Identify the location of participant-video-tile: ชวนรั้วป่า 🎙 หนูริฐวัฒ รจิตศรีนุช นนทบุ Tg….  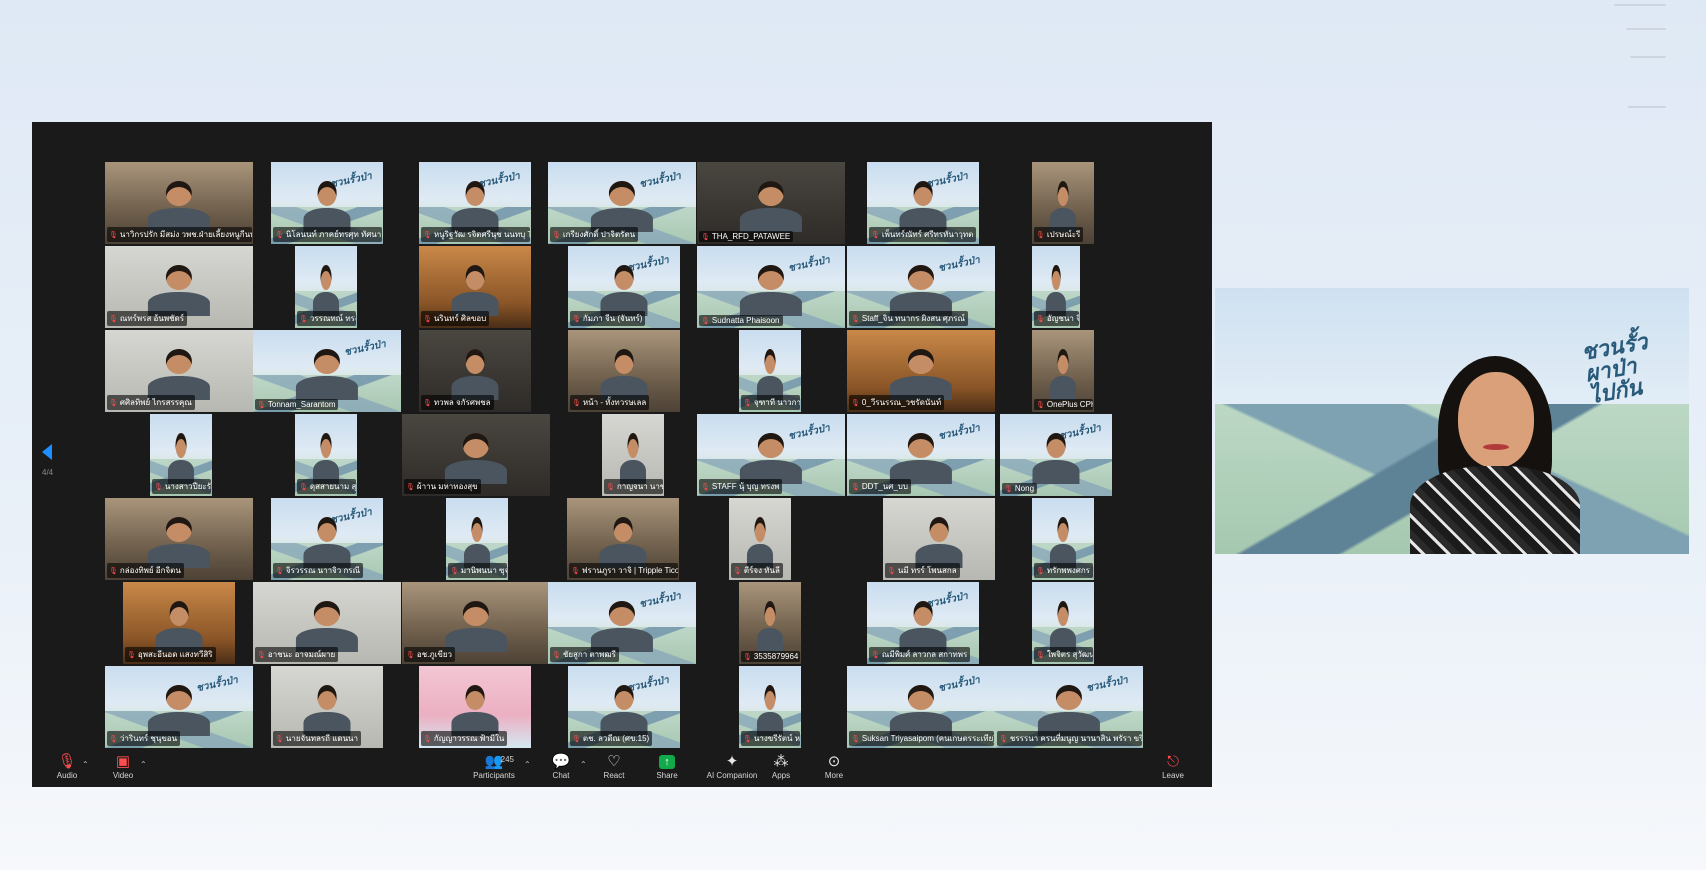
(475, 203).